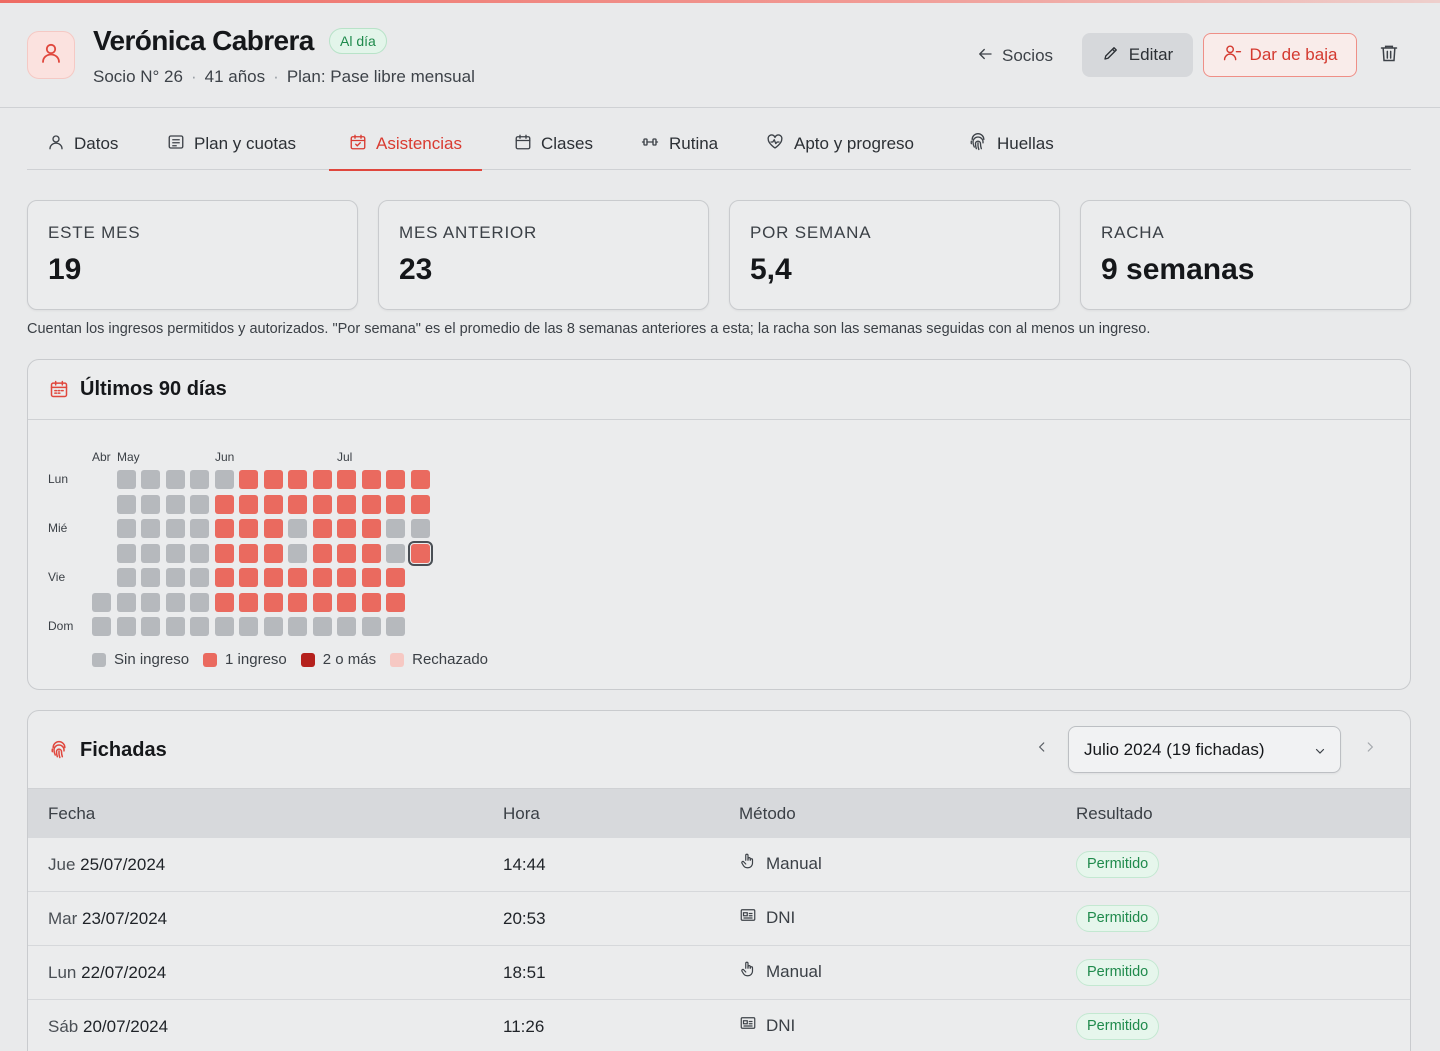 The height and width of the screenshot is (1051, 1440). Describe the element at coordinates (1014, 56) in the screenshot. I see `back-to-members-link: Socios` at that location.